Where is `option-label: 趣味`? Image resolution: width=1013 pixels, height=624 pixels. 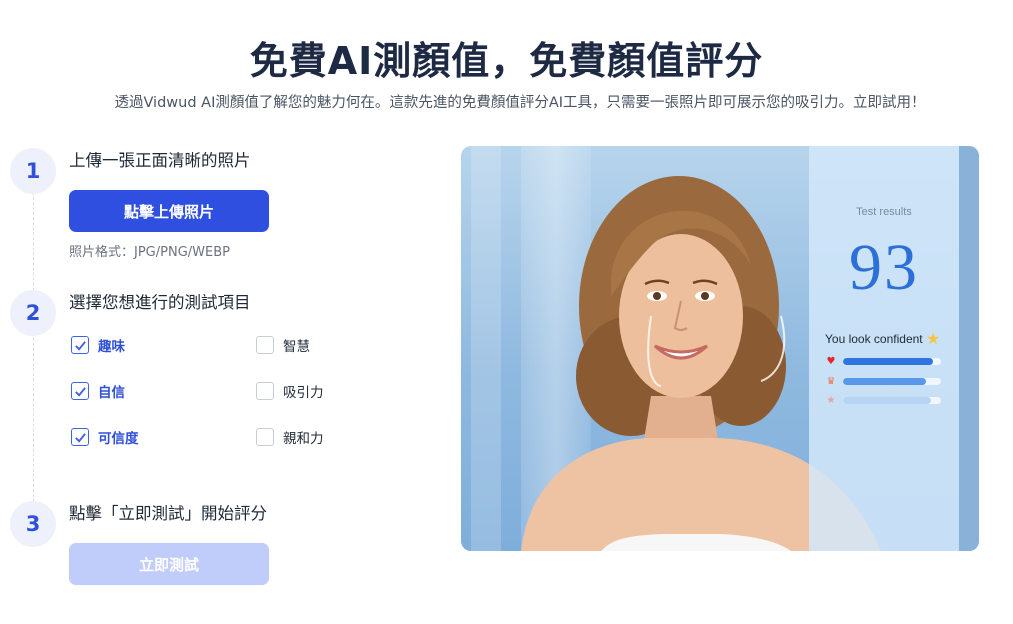 option-label: 趣味 is located at coordinates (111, 347).